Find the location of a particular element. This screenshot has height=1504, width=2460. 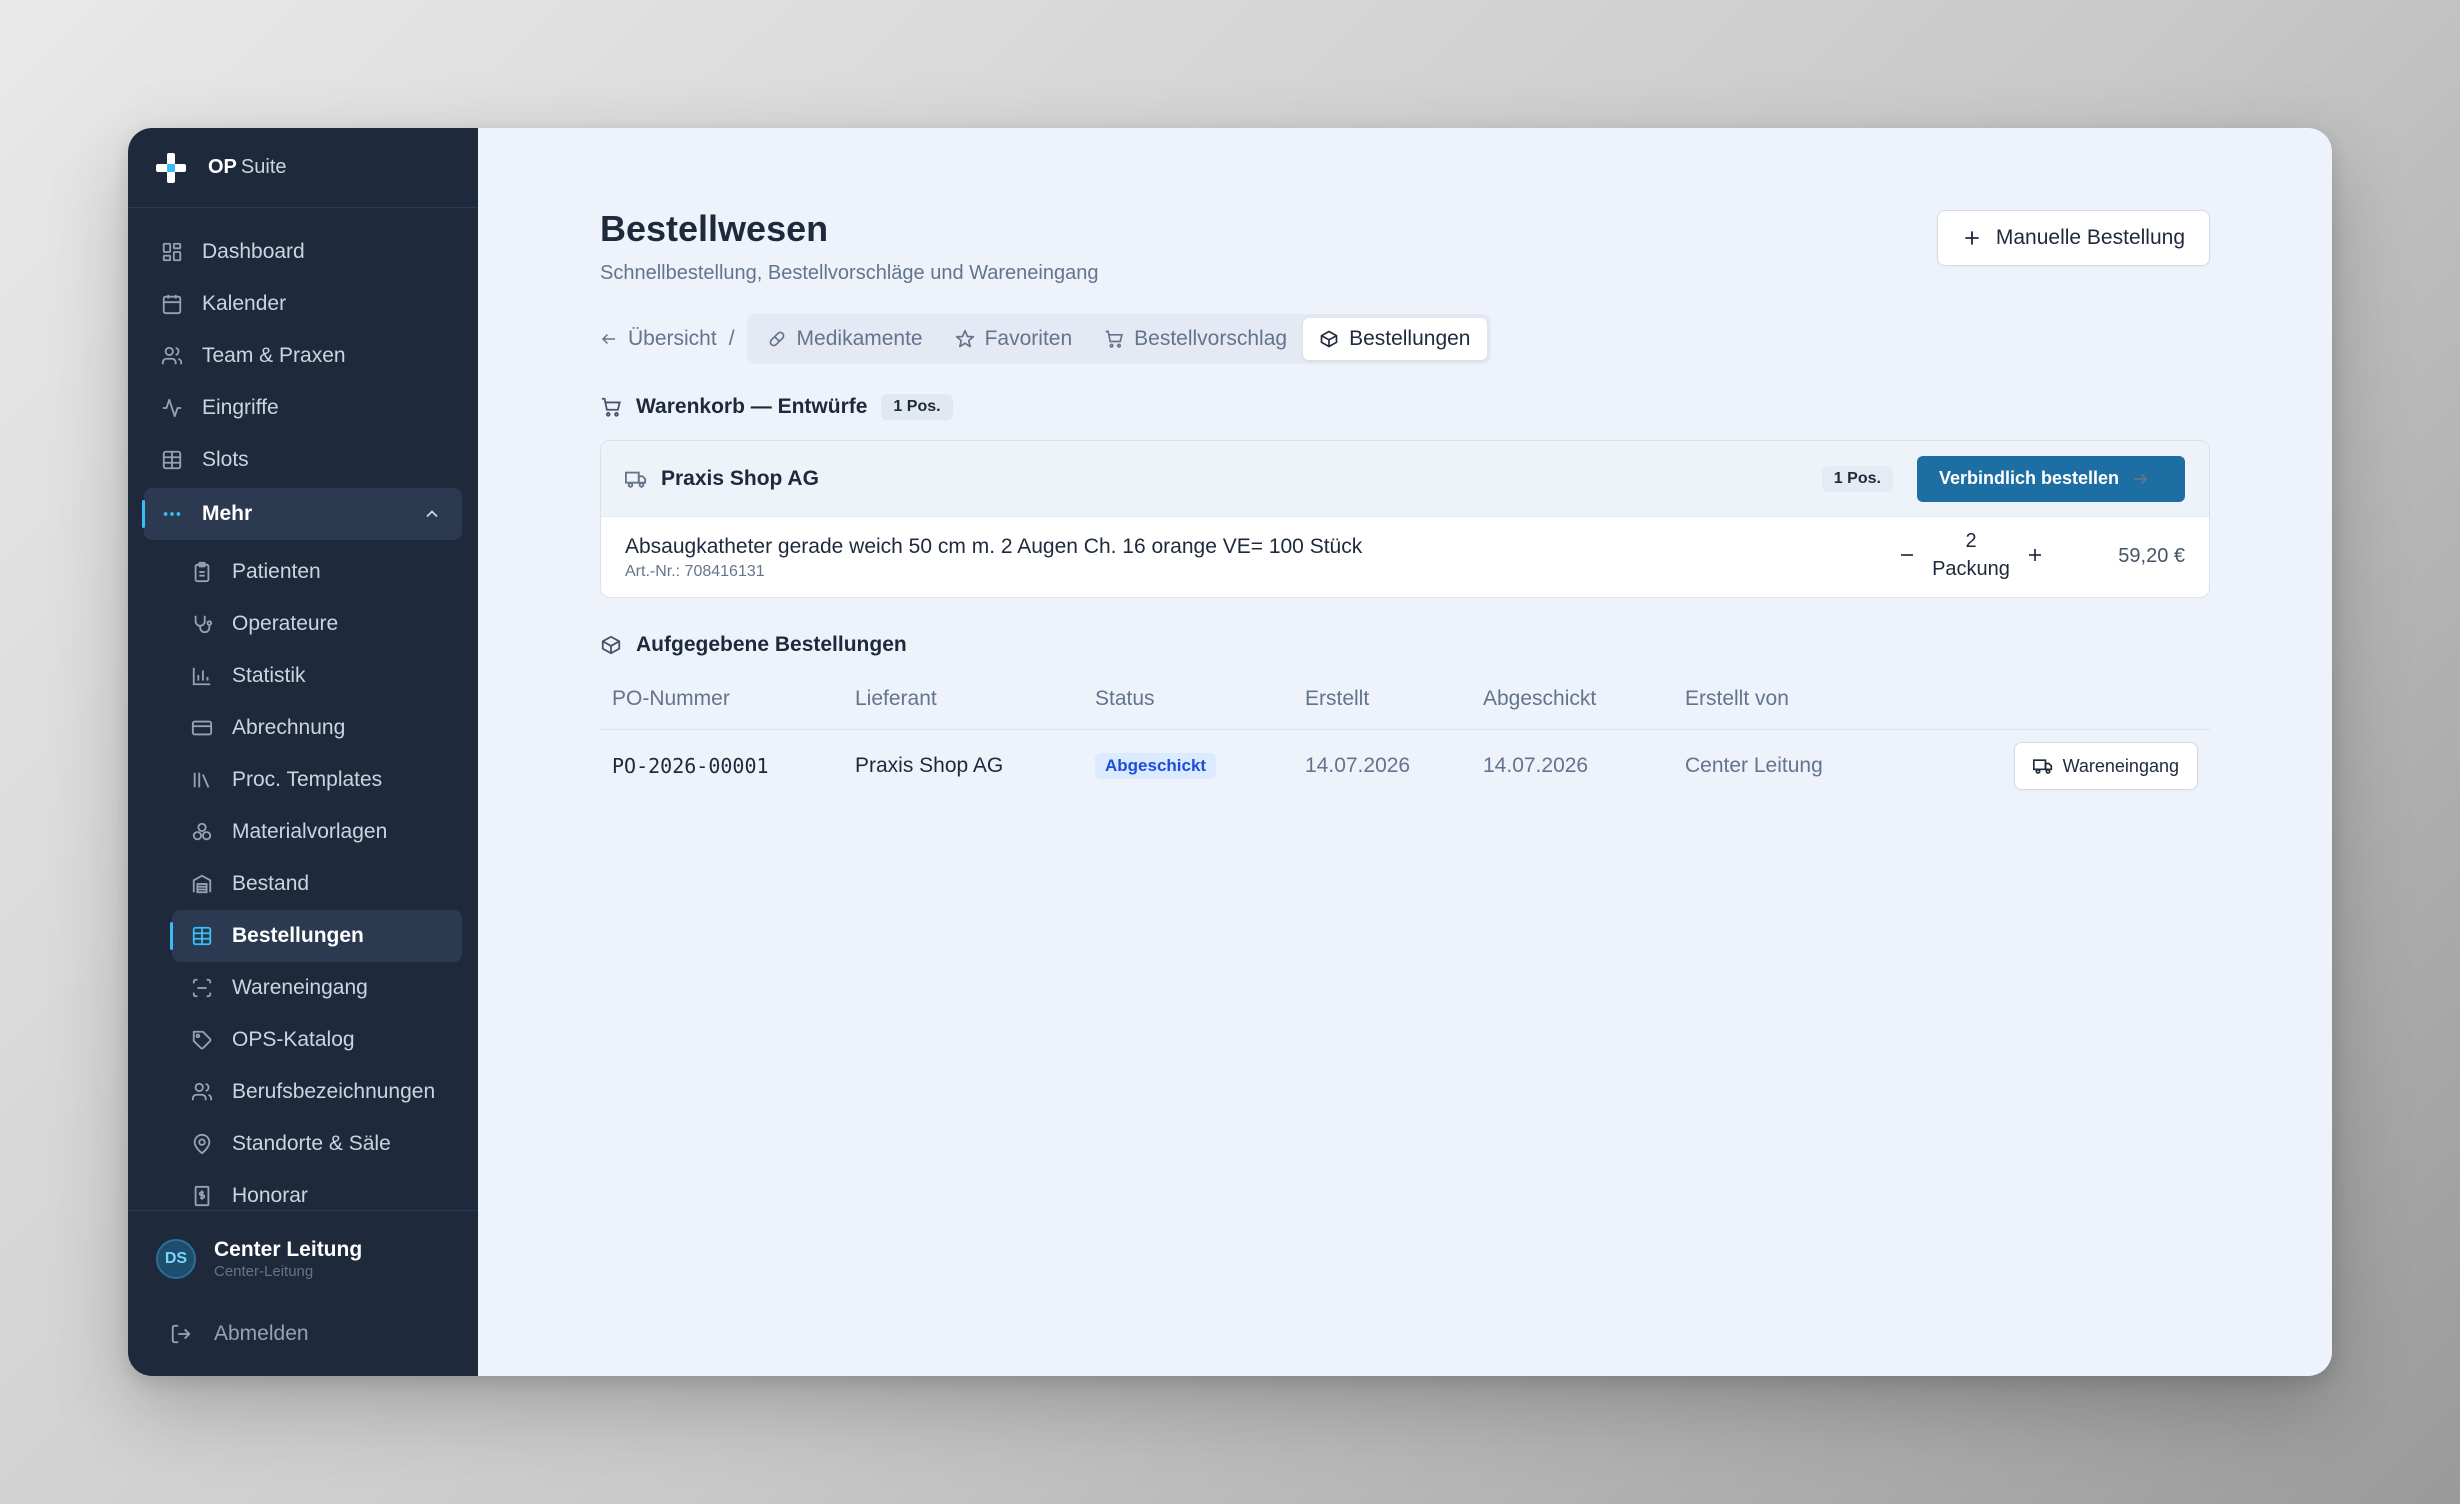

sidebar-item-label: Abrechnung is located at coordinates (289, 727).